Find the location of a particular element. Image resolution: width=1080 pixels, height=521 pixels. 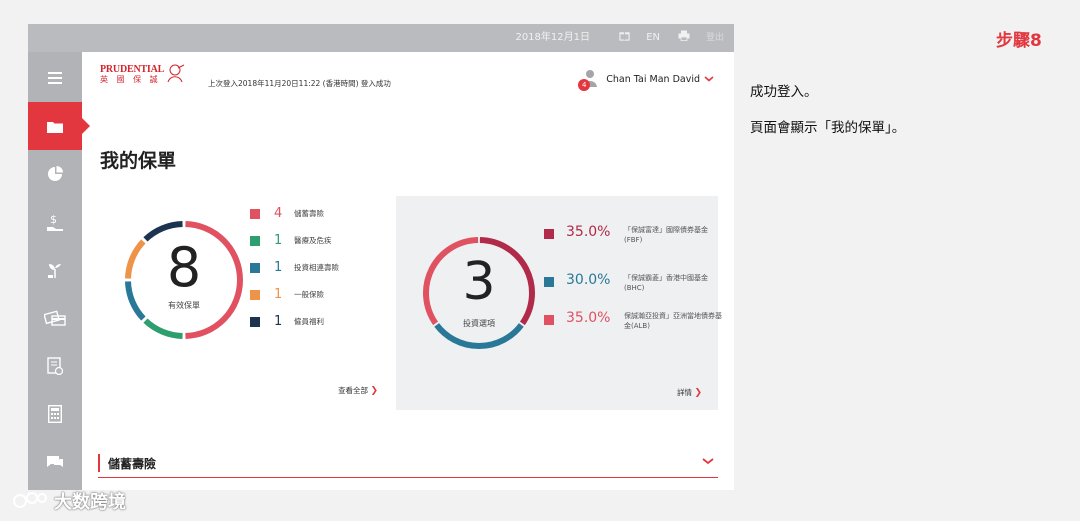

current-date: 2018年12月1日 is located at coordinates (552, 37).